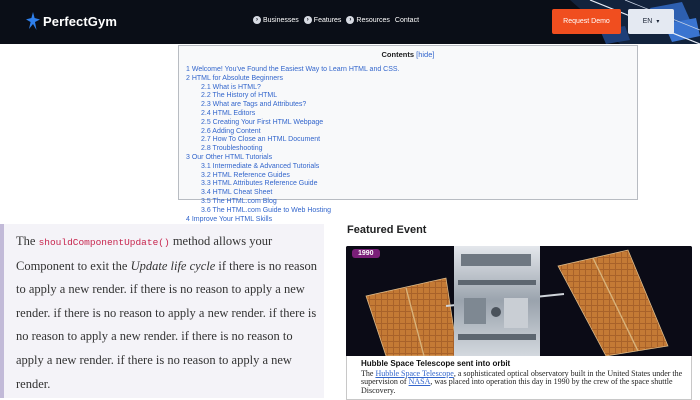  I want to click on toc-link: 2.7 How To Close an HTML Document, so click(293, 140).